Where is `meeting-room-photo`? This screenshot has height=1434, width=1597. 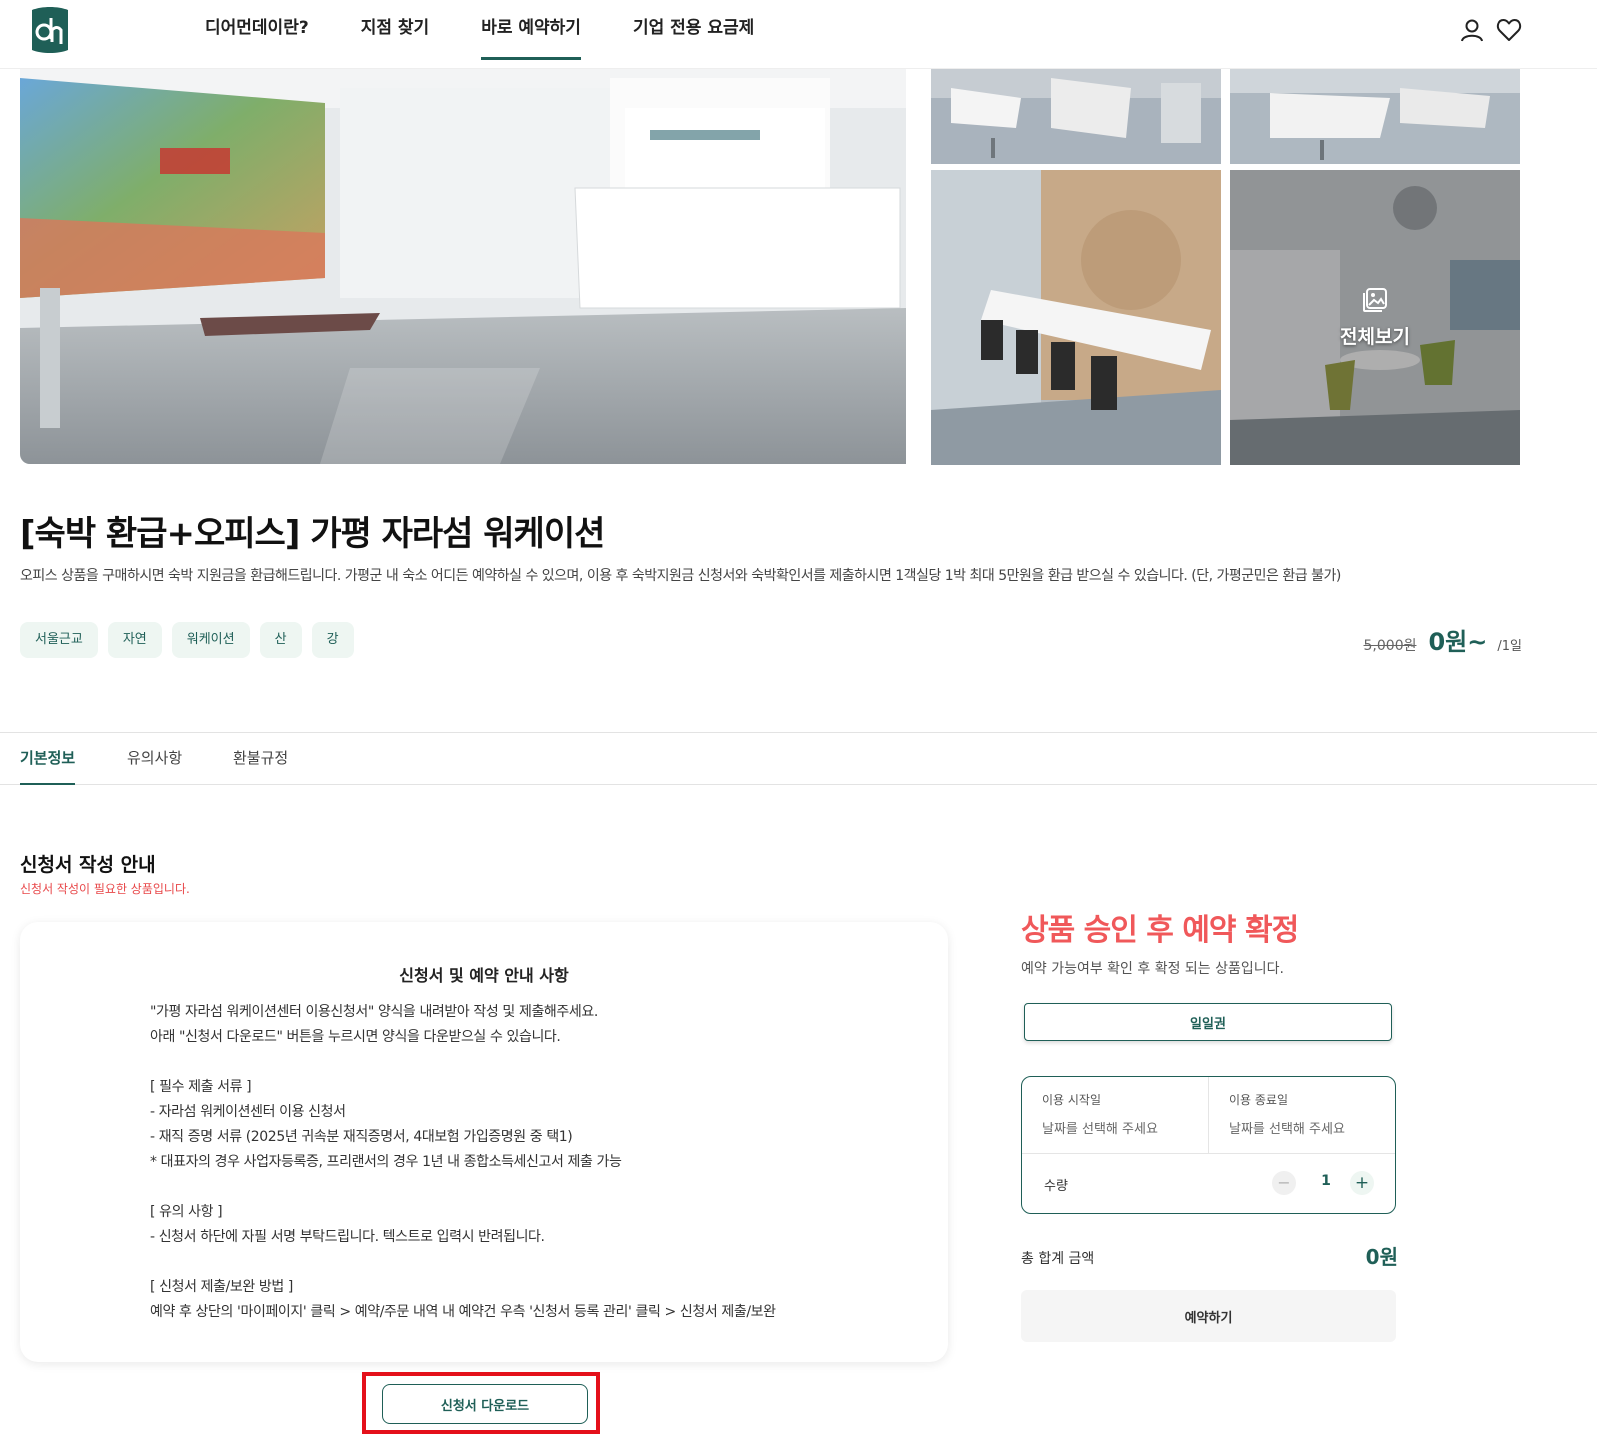 meeting-room-photo is located at coordinates (1076, 317).